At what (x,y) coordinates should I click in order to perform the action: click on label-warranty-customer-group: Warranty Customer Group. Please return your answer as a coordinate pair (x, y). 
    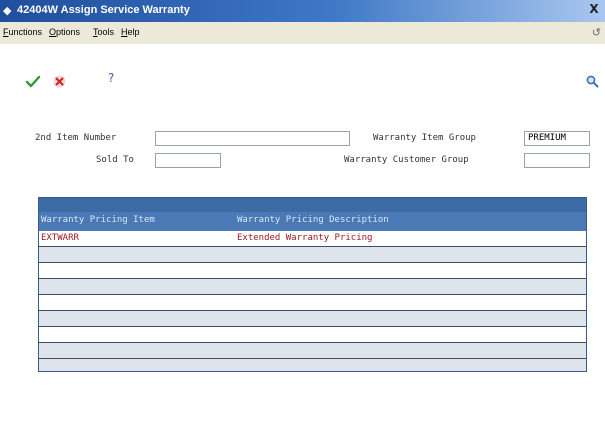
    Looking at the image, I should click on (406, 160).